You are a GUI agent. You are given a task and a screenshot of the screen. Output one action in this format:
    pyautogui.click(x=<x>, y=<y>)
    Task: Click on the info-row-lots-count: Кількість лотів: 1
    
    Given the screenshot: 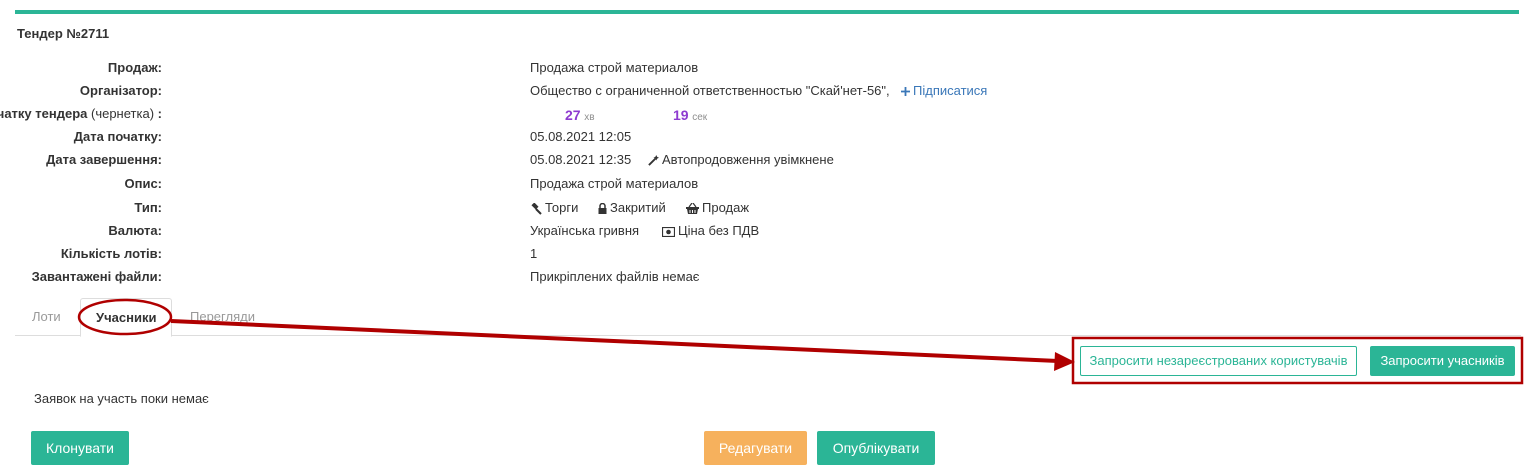 What is the action you would take?
    pyautogui.click(x=600, y=254)
    